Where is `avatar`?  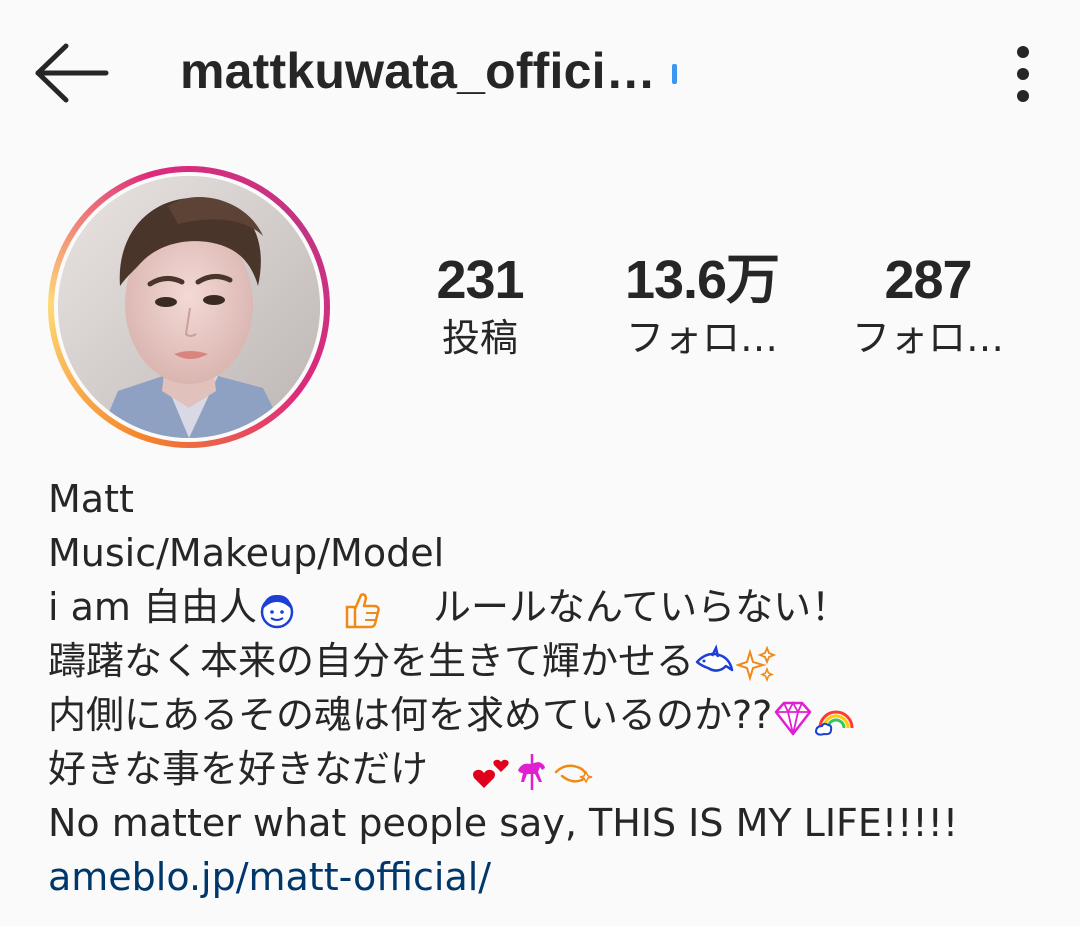 avatar is located at coordinates (189, 307).